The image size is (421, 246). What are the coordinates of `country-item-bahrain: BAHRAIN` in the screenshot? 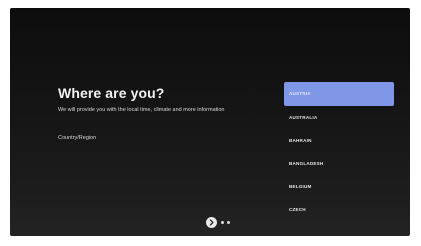 It's located at (339, 140).